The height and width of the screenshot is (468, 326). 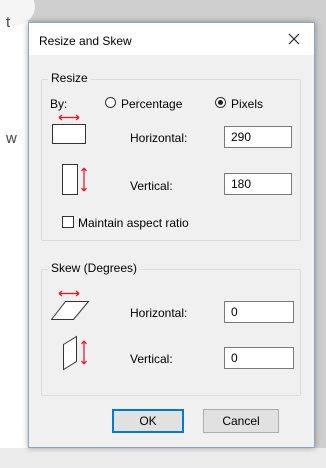 What do you see at coordinates (151, 186) in the screenshot?
I see `resize-vertical-label: Vertical:` at bounding box center [151, 186].